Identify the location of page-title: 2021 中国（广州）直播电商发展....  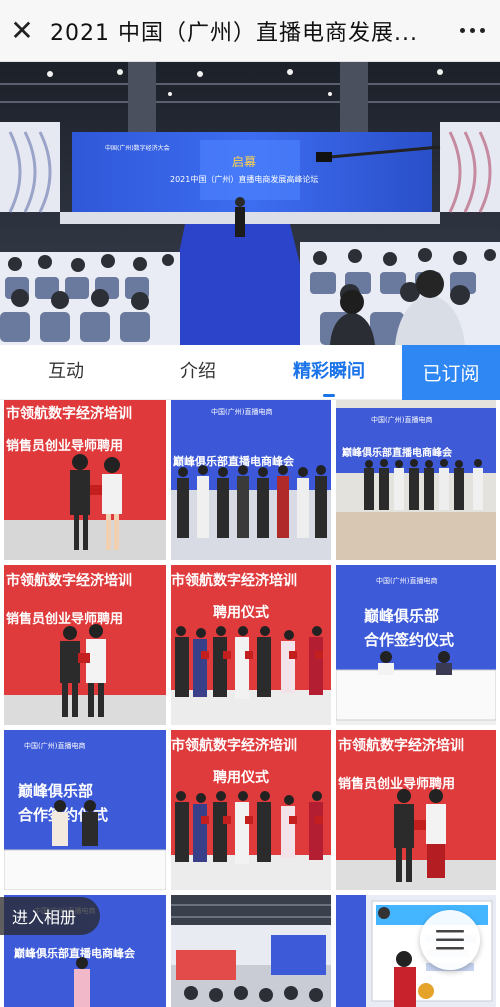
(234, 33).